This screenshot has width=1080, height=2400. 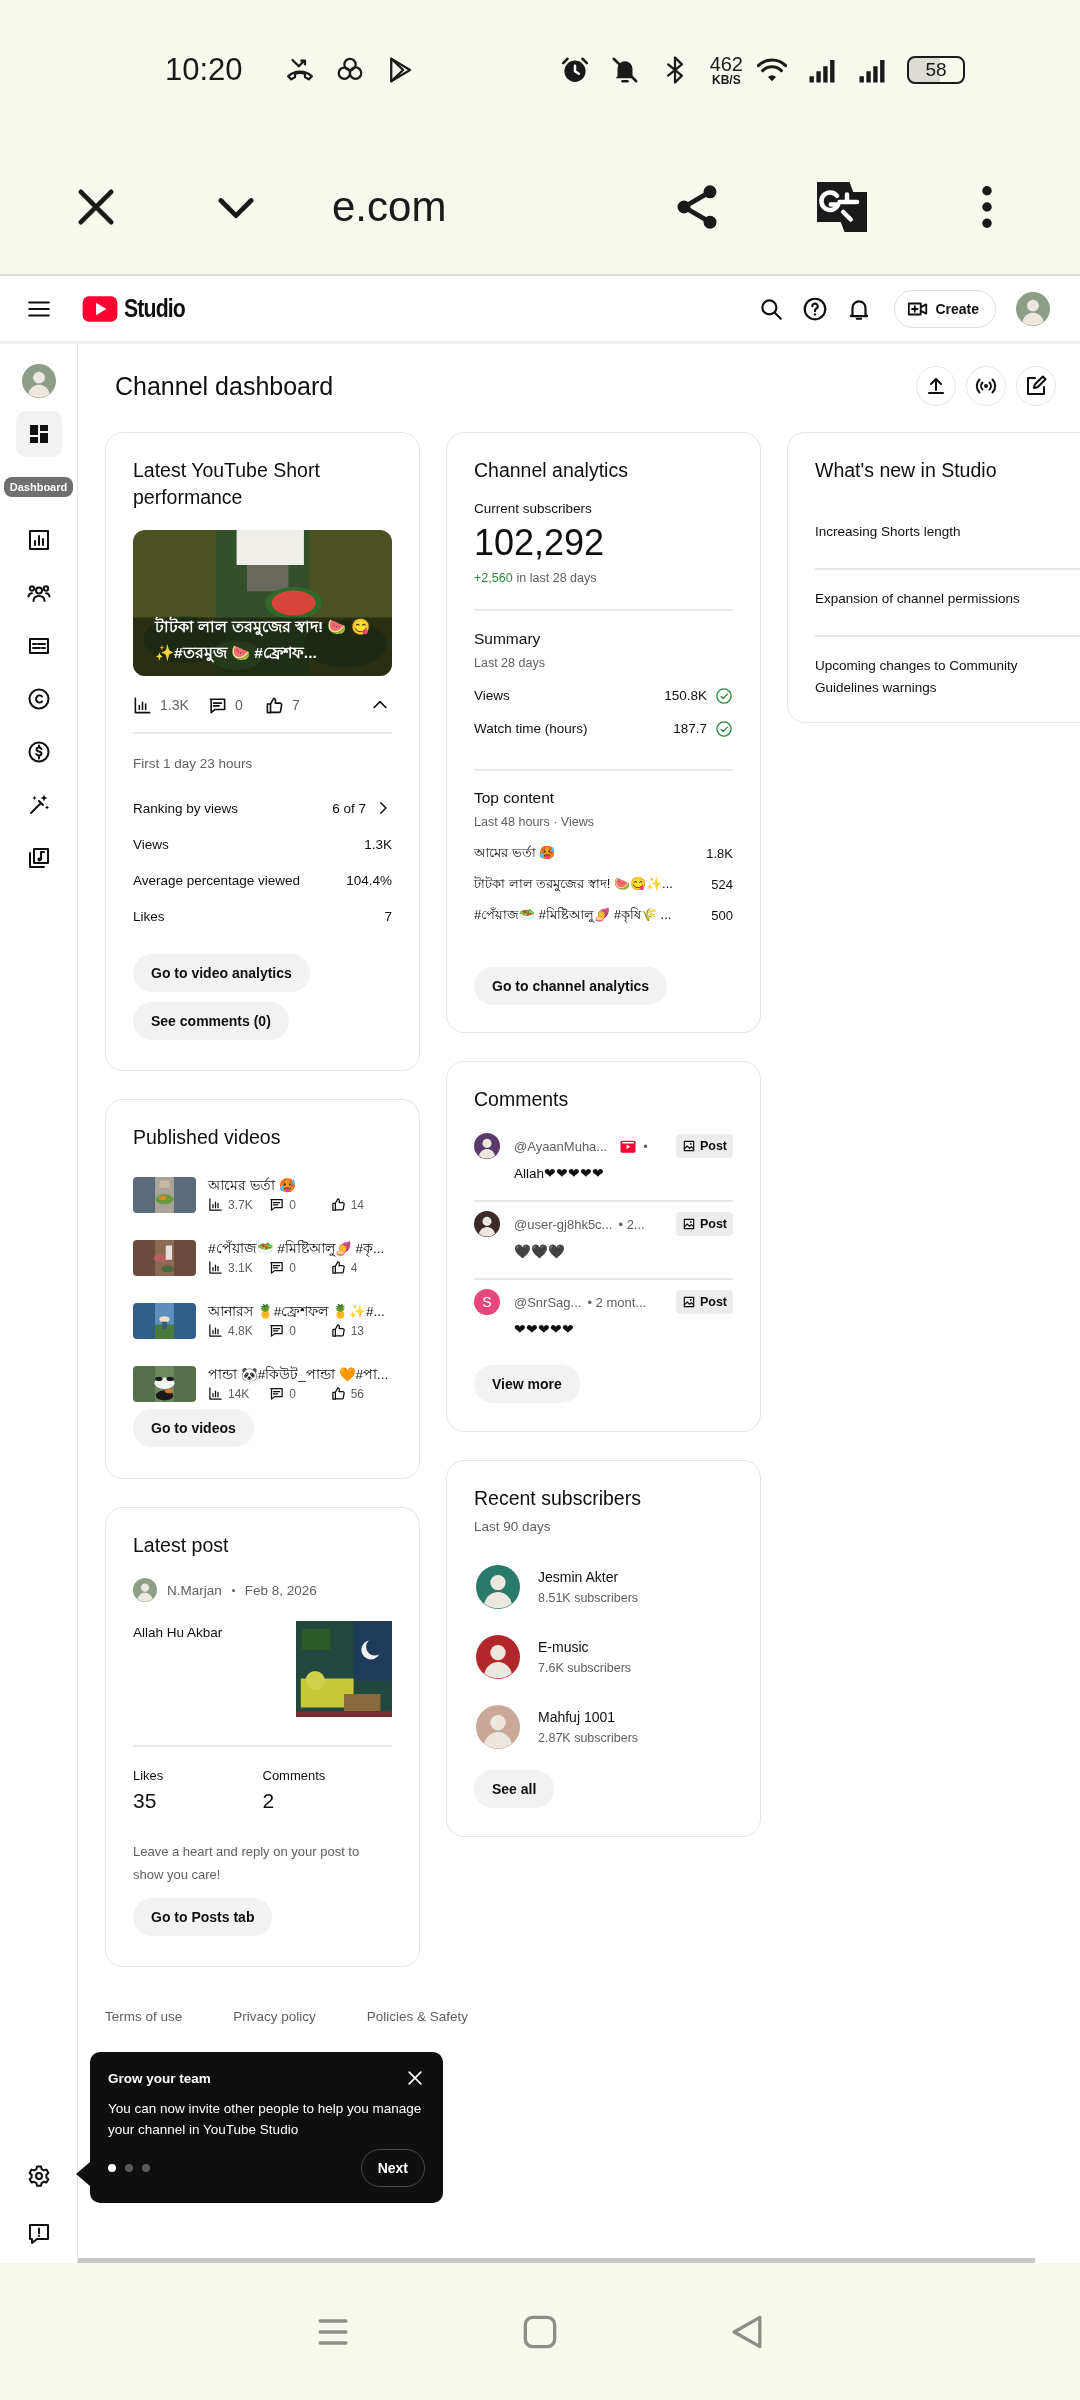 What do you see at coordinates (357, 1331) in the screenshot?
I see `likes-count: 13` at bounding box center [357, 1331].